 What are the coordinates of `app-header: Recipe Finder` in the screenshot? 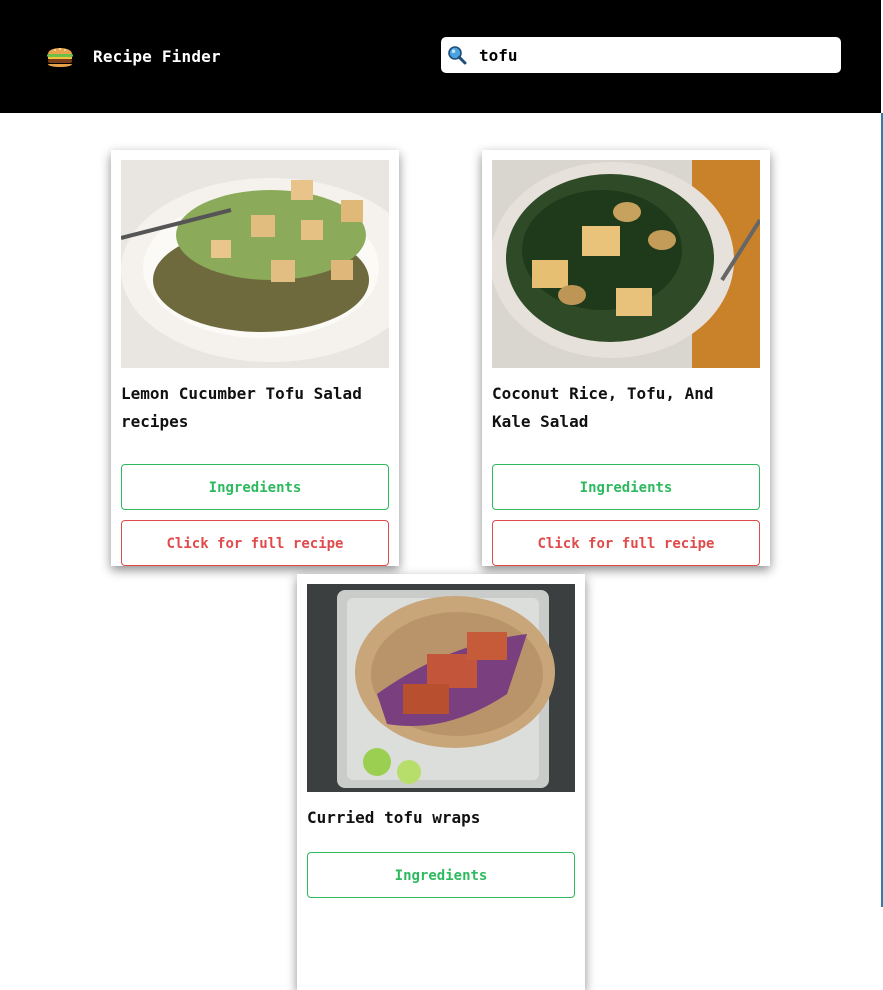 It's located at (440, 56).